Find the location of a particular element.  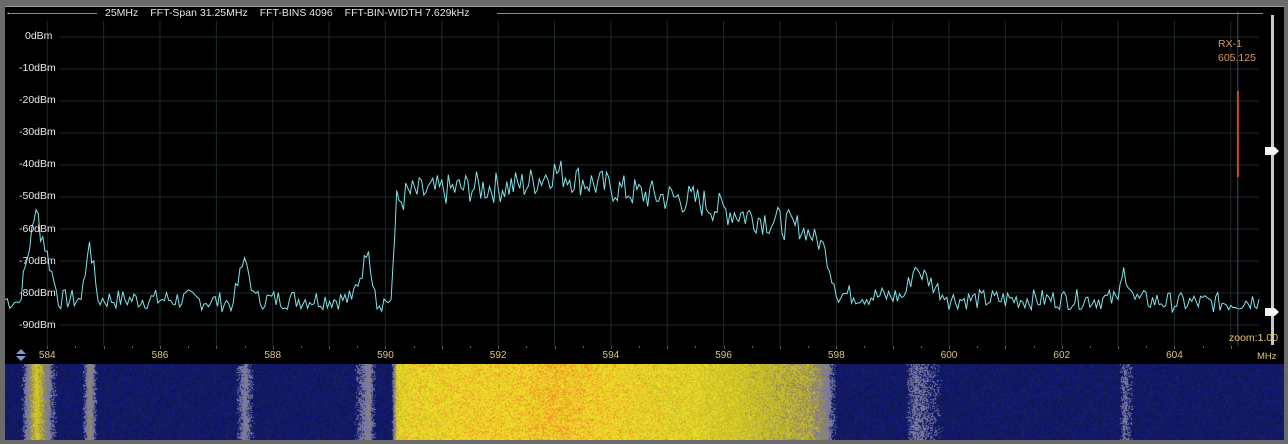

fft-span: FFT-Span 31.25MHz is located at coordinates (199, 13).